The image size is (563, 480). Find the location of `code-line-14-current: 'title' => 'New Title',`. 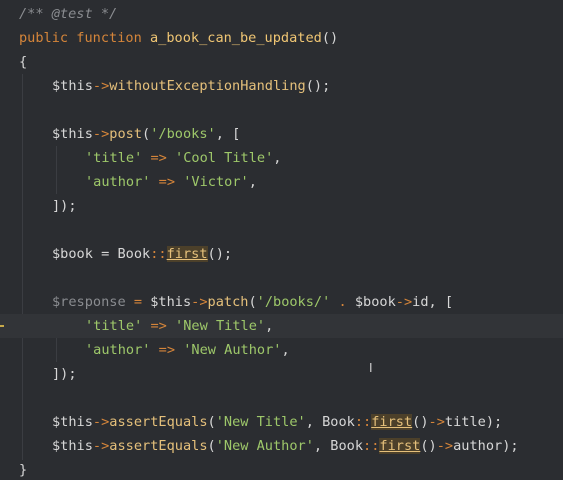

code-line-14-current: 'title' => 'New Title', is located at coordinates (281, 326).